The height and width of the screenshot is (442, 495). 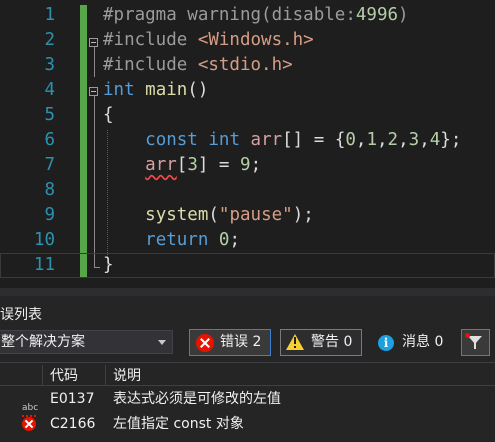 I want to click on code-text: return 0;, so click(x=171, y=240).